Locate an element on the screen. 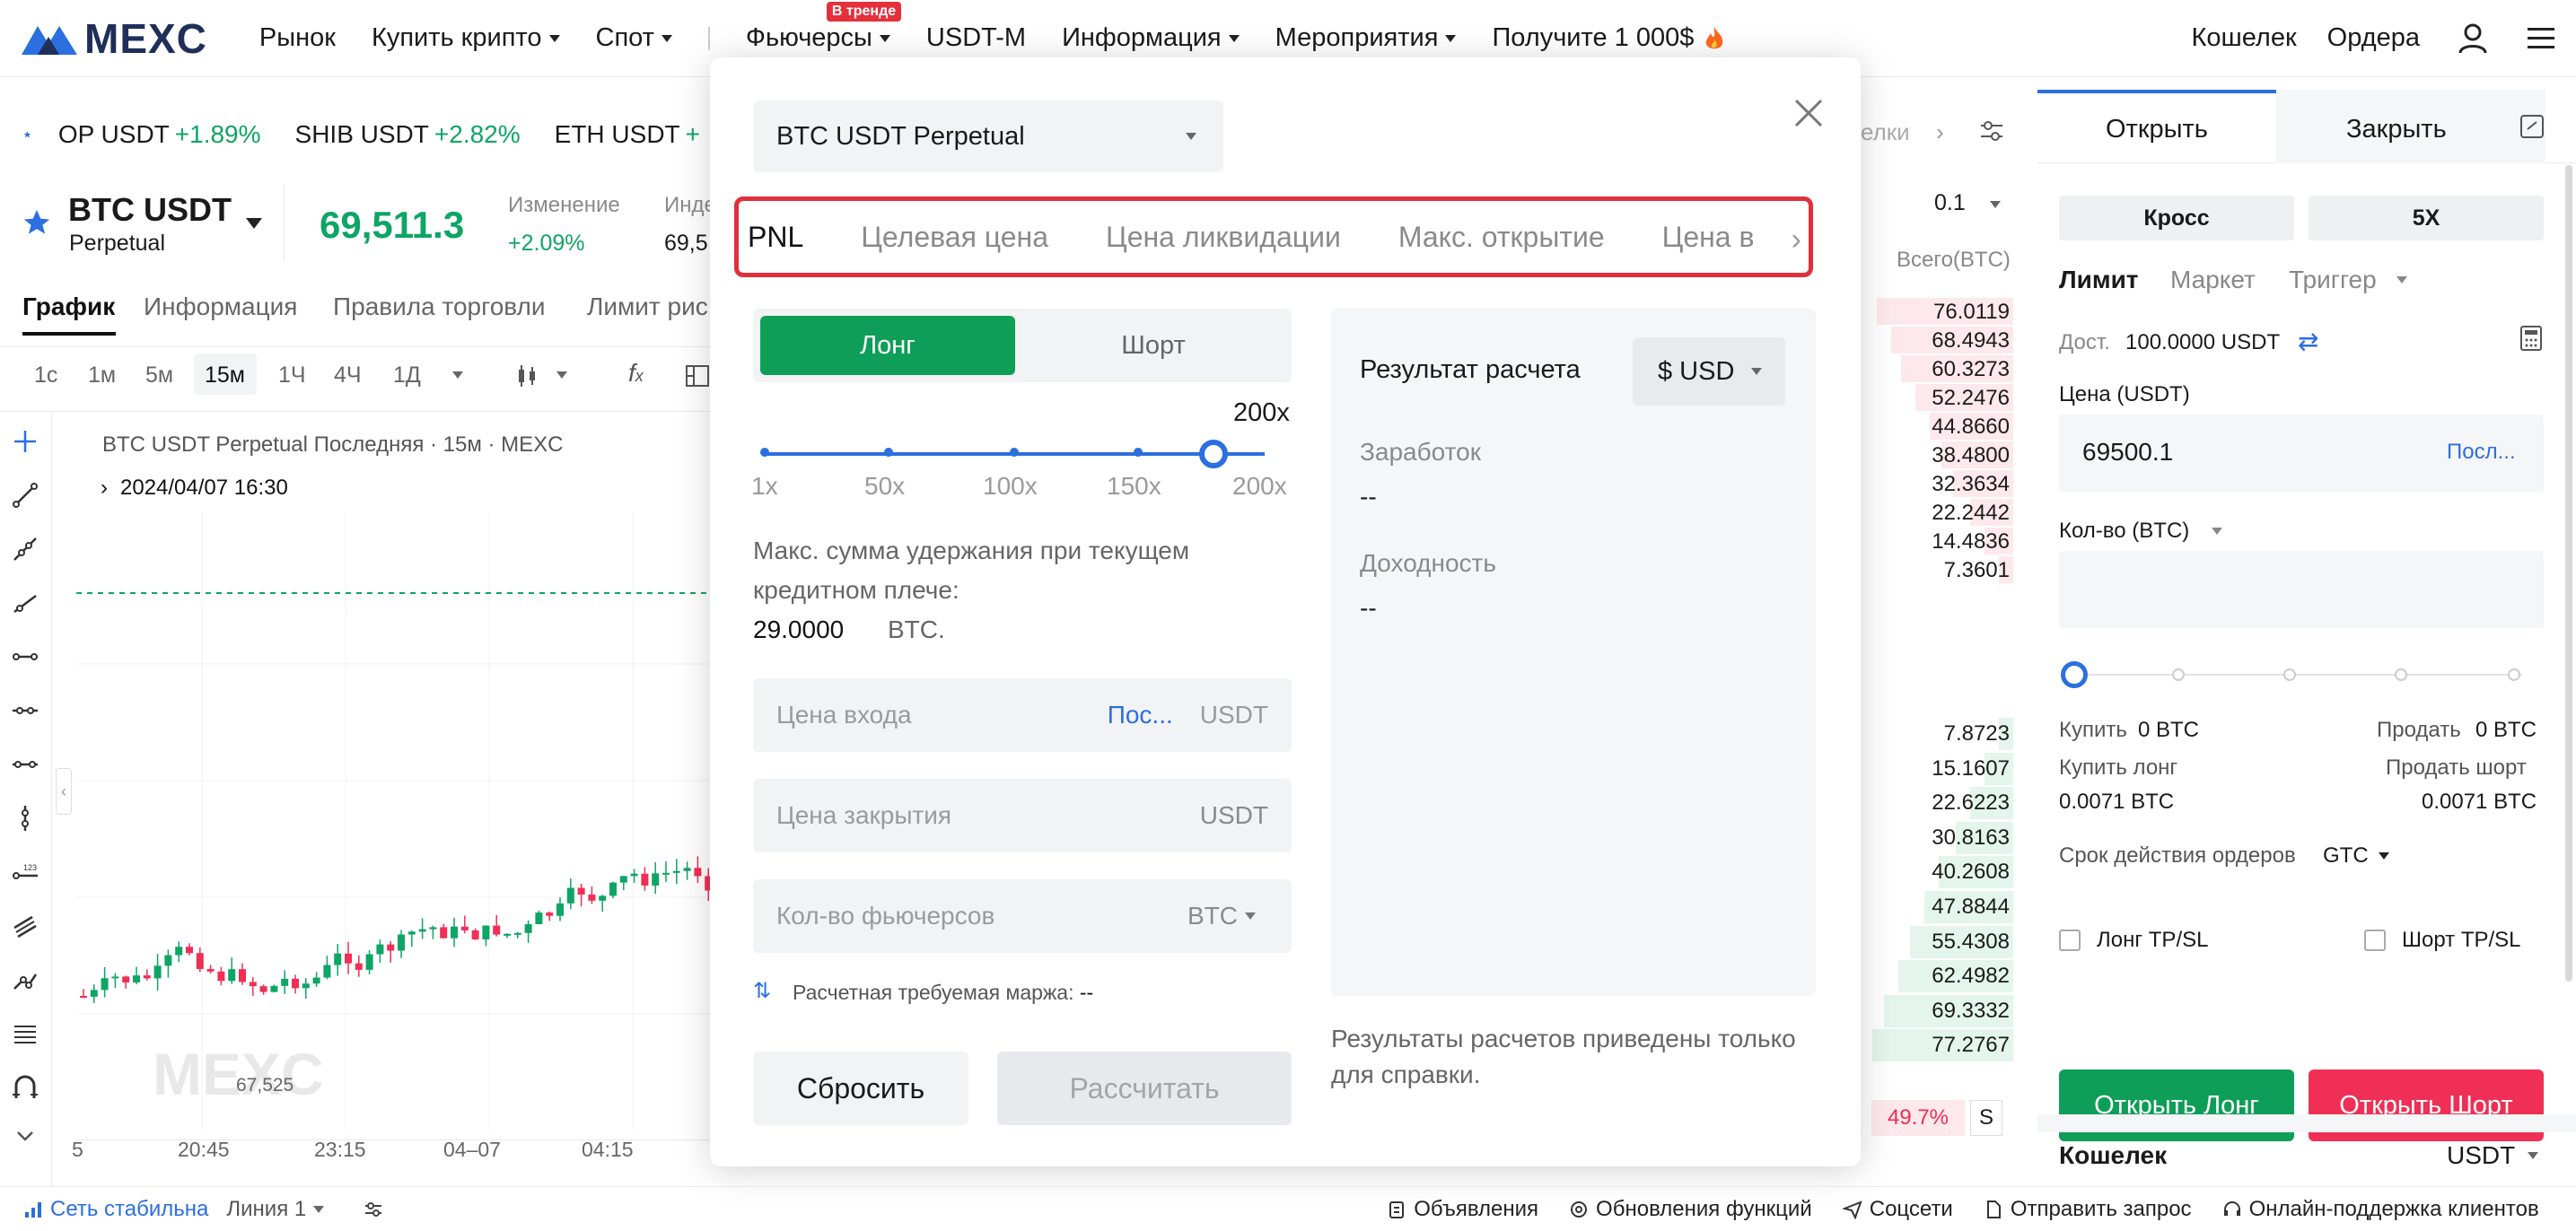 This screenshot has height=1231, width=2576. short-tpsl-checkbox is located at coordinates (2375, 940).